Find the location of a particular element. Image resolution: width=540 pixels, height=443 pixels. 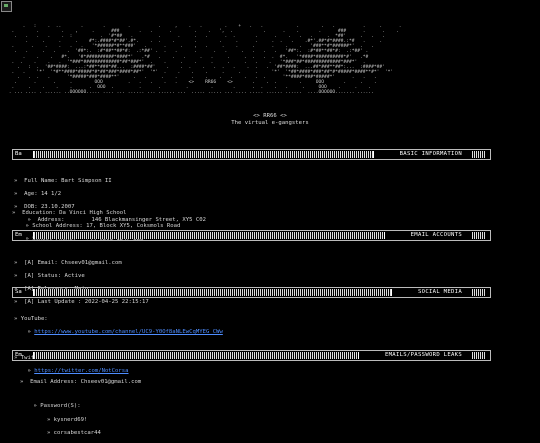

section-bar-email: Em EMAIL ACCOUNTS is located at coordinates (251, 235).